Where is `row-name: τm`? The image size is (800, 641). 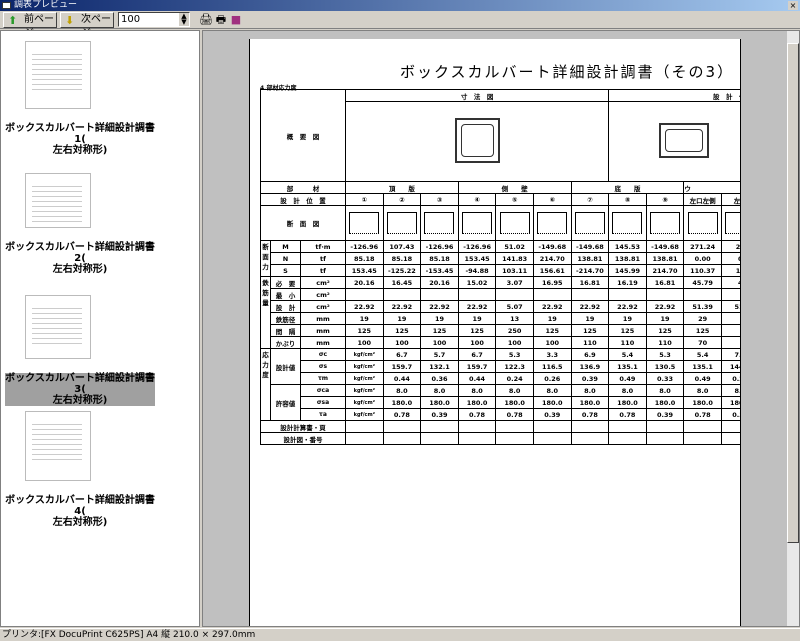
row-name: τm is located at coordinates (323, 378).